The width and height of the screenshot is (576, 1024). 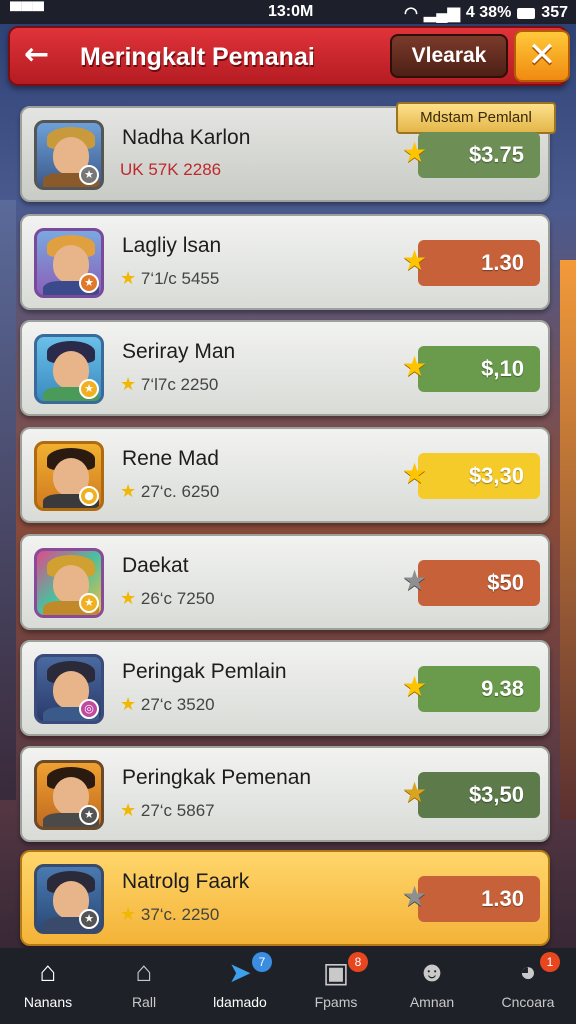 I want to click on battery-text: 4 38%, so click(x=488, y=12).